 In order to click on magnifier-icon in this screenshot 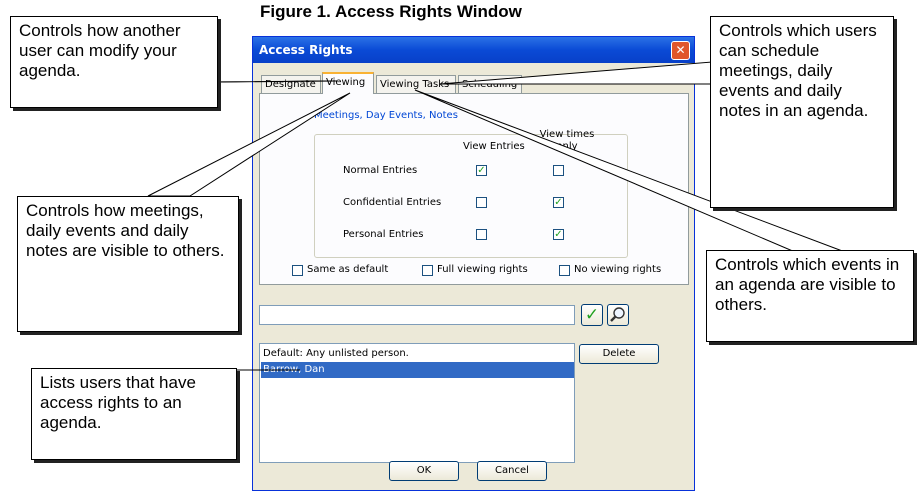, I will do `click(617, 314)`.